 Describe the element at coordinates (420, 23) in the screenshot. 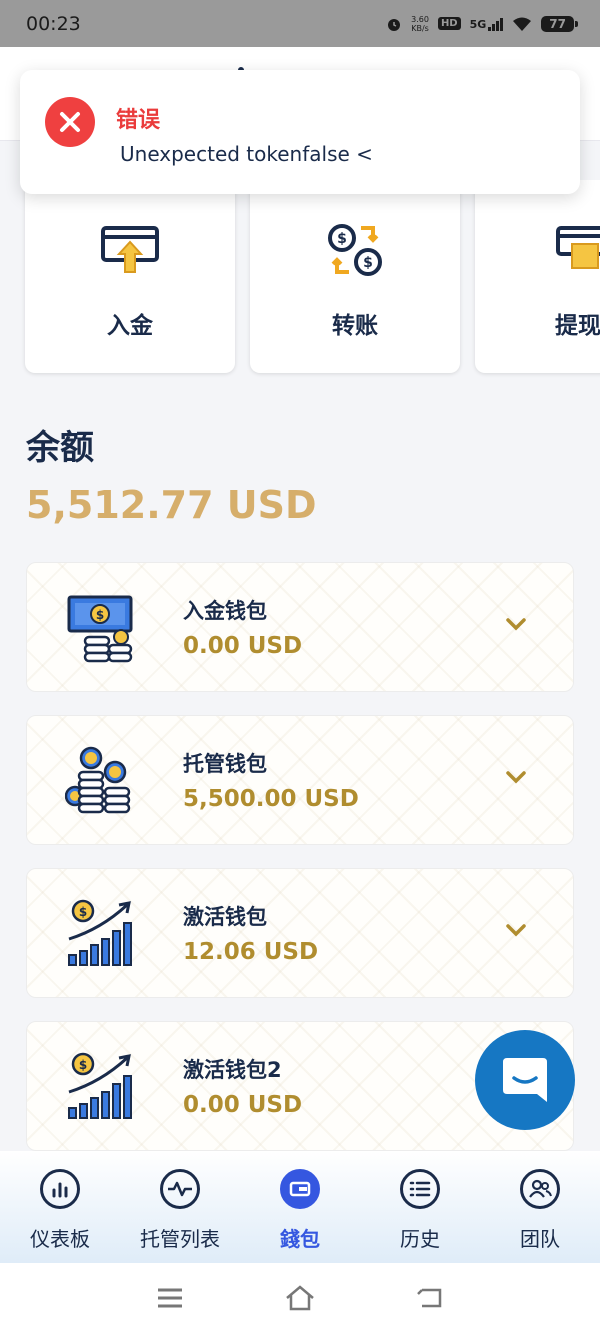

I see `net-speed: 3.60 KB/s` at that location.